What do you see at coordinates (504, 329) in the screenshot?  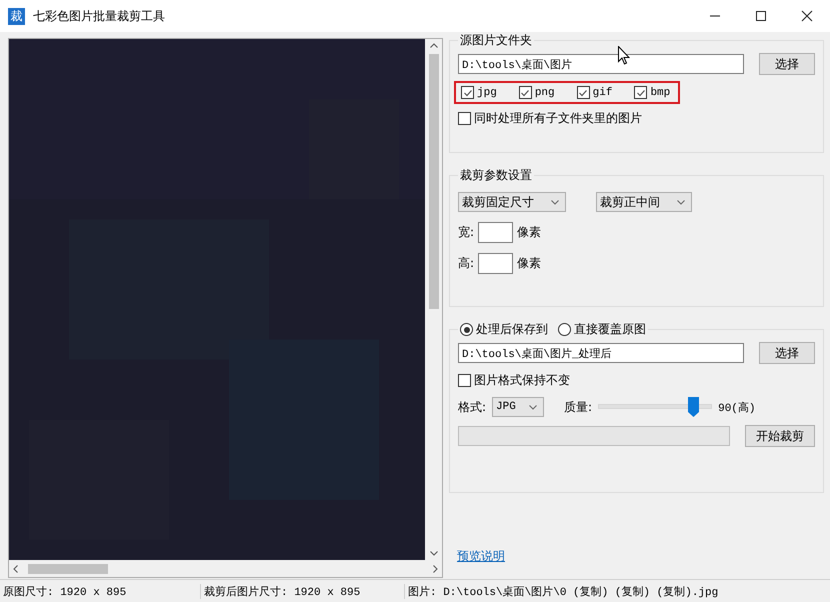 I see `output-radio: 处理后保存到` at bounding box center [504, 329].